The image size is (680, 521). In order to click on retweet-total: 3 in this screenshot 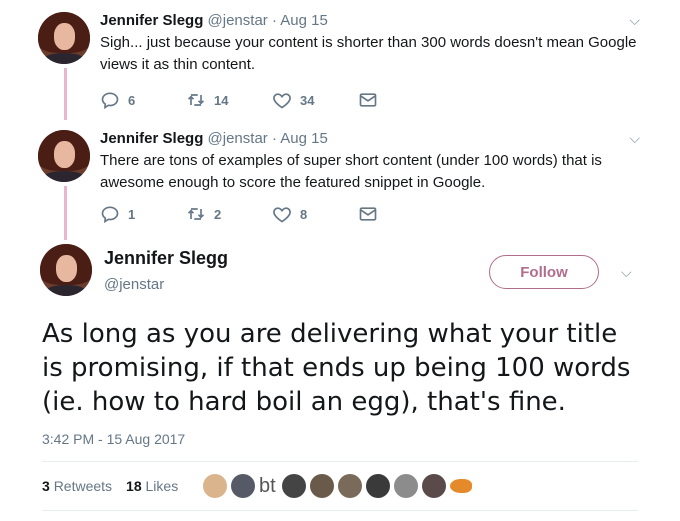, I will do `click(46, 486)`.